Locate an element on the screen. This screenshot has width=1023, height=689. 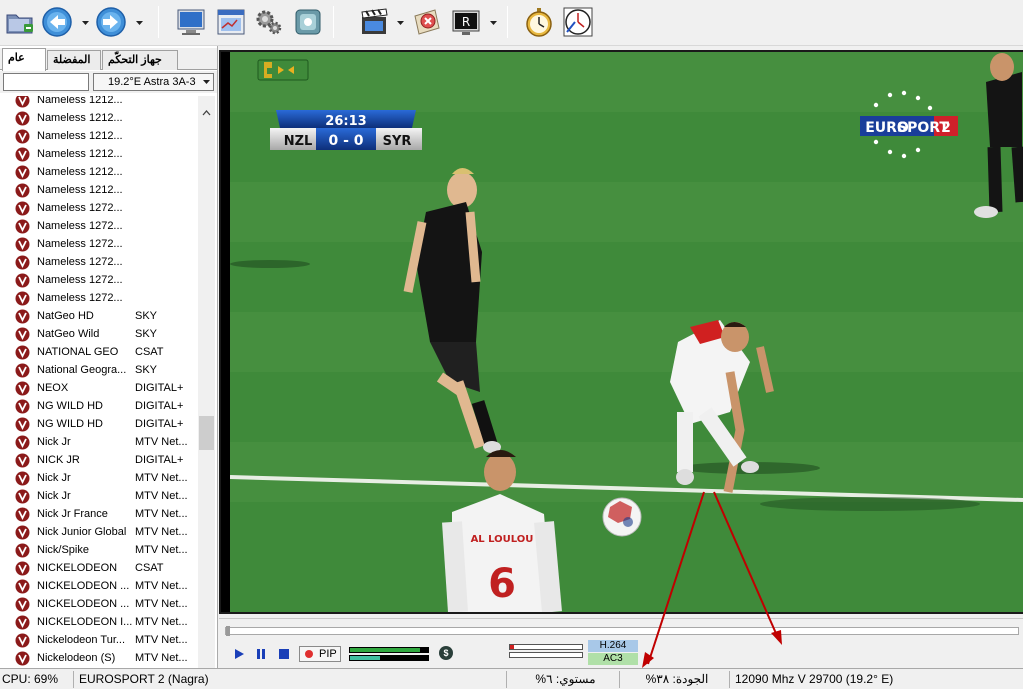
football is located at coordinates (622, 517).